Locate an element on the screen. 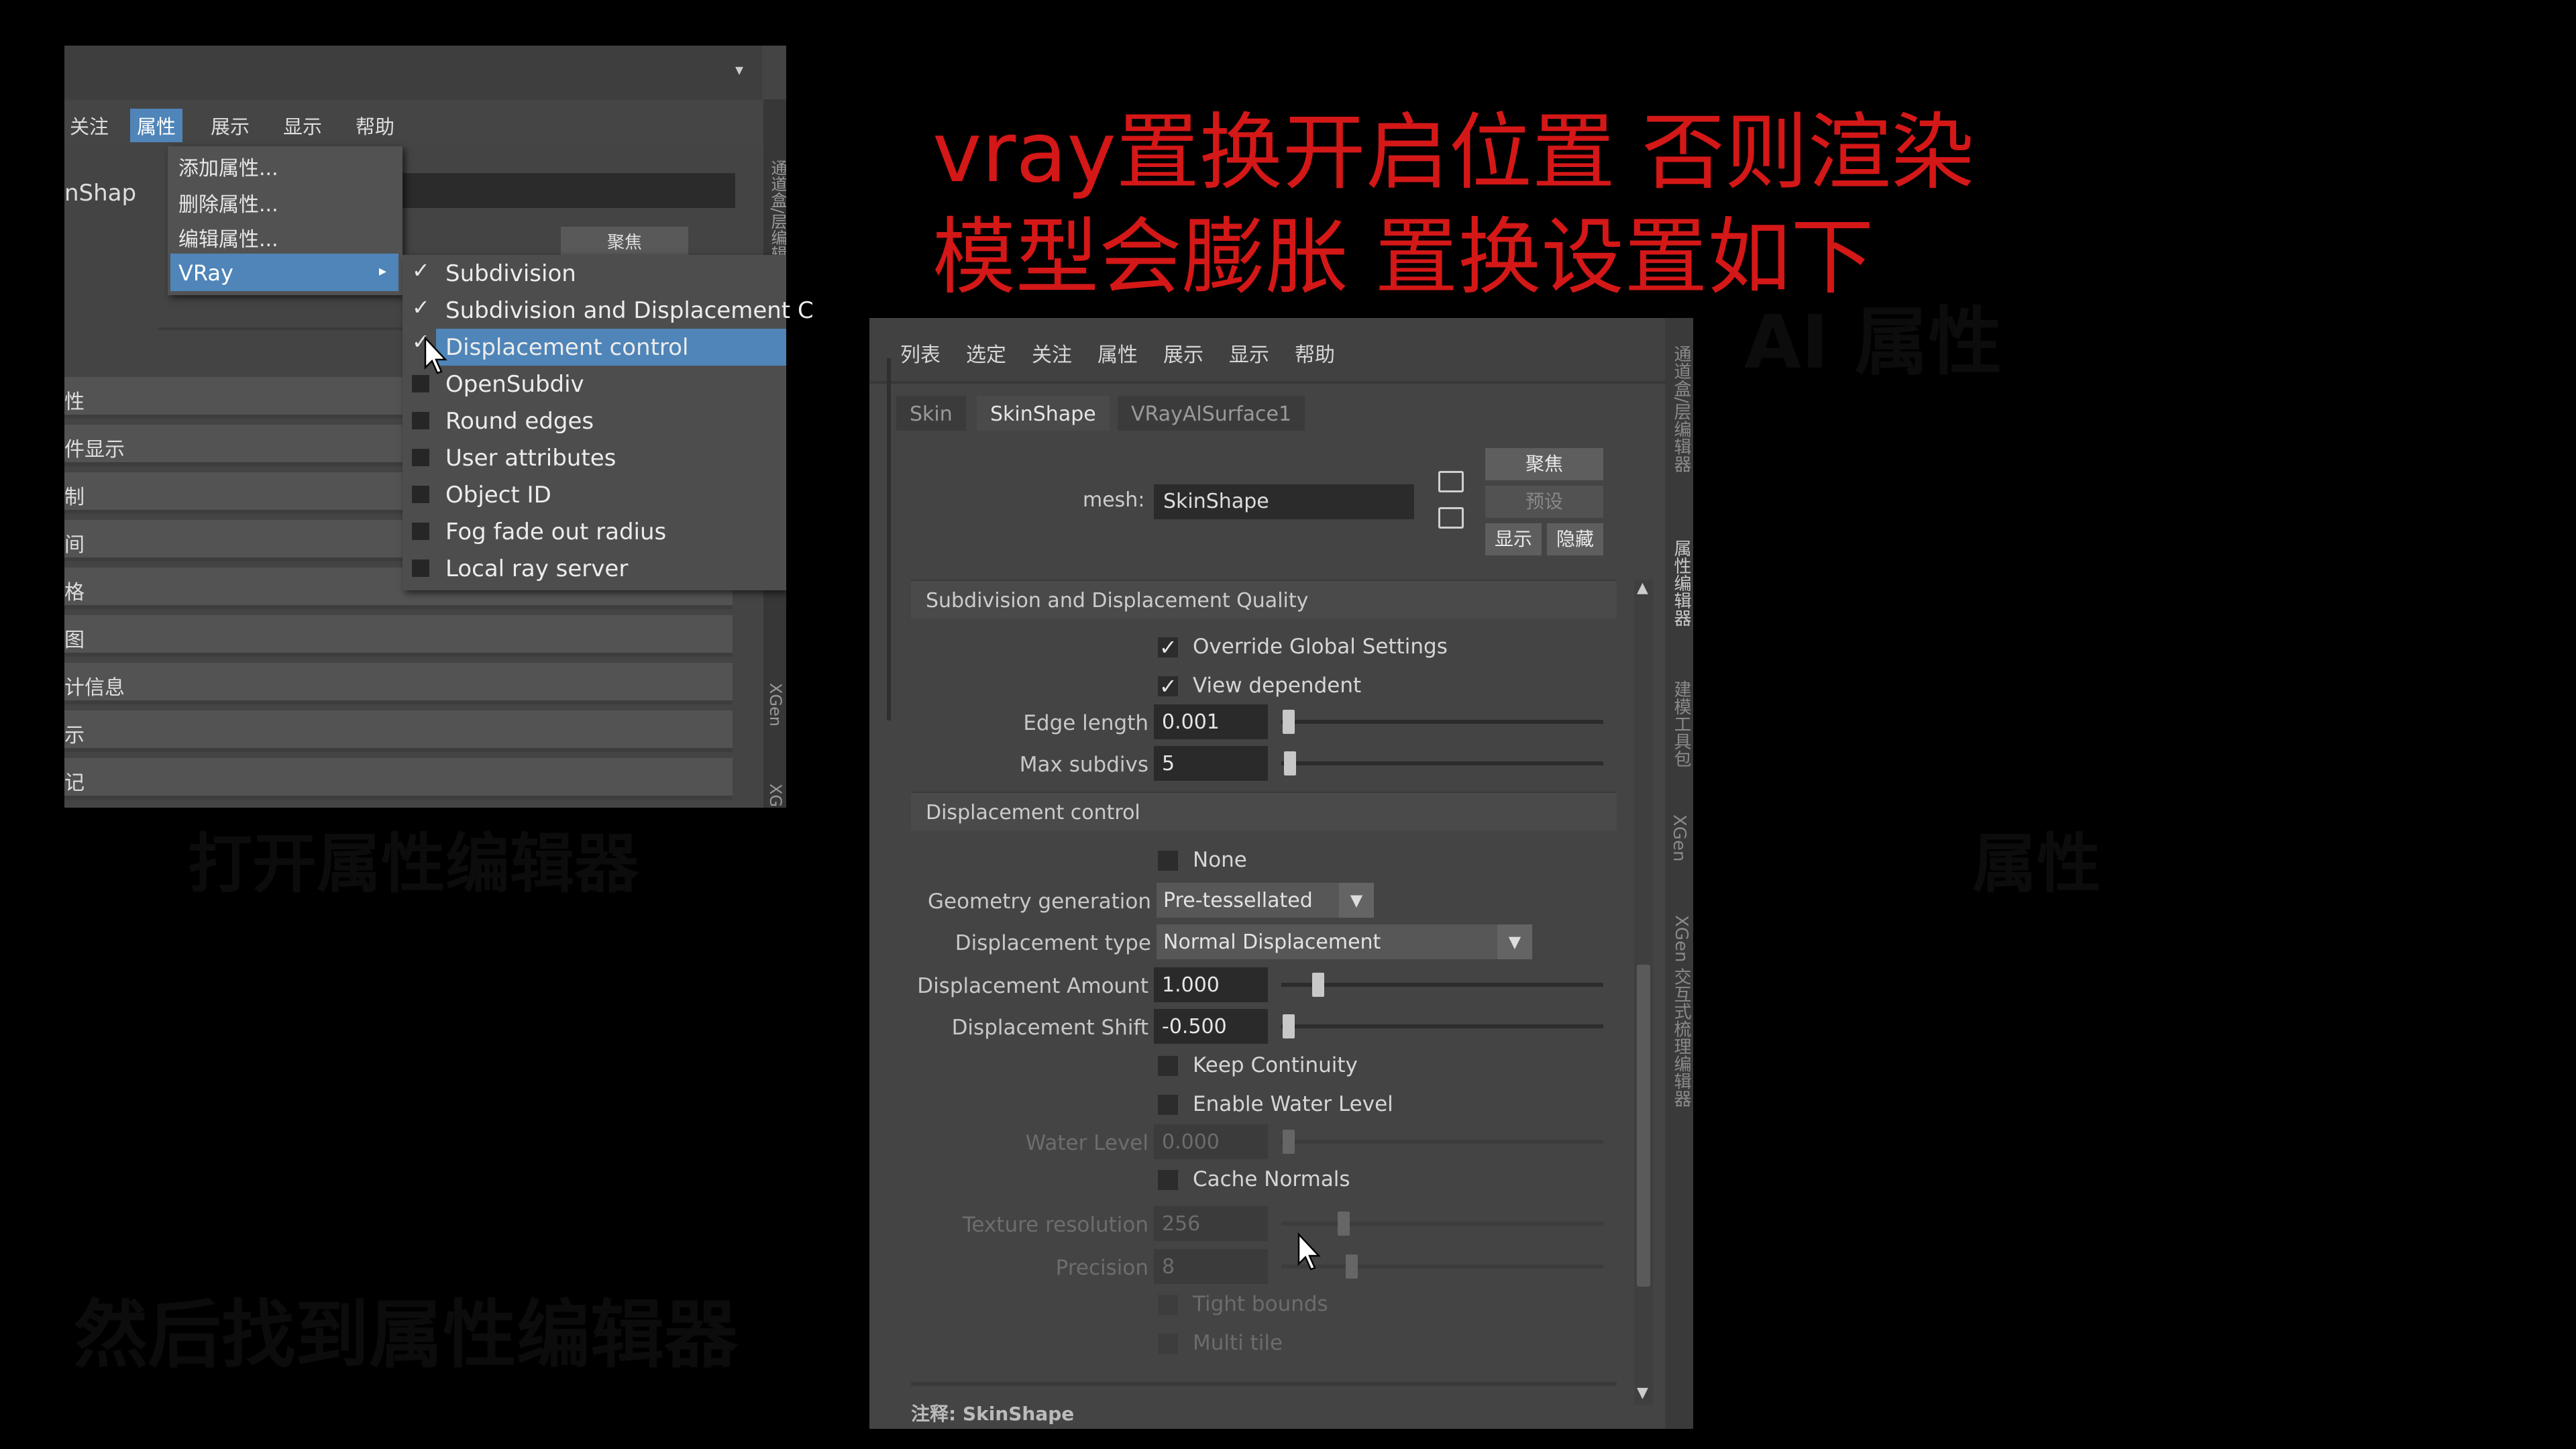 This screenshot has width=2576, height=1449. max-subdivs-label: Max subdivs is located at coordinates (1083, 765).